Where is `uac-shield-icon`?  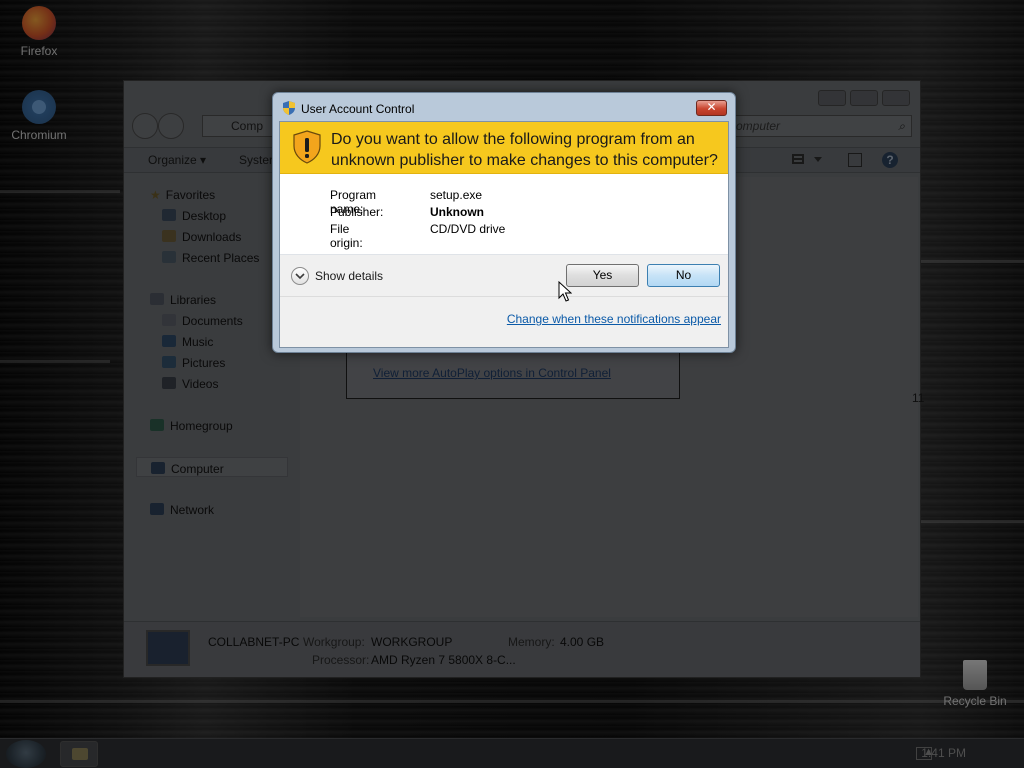
uac-shield-icon is located at coordinates (289, 108).